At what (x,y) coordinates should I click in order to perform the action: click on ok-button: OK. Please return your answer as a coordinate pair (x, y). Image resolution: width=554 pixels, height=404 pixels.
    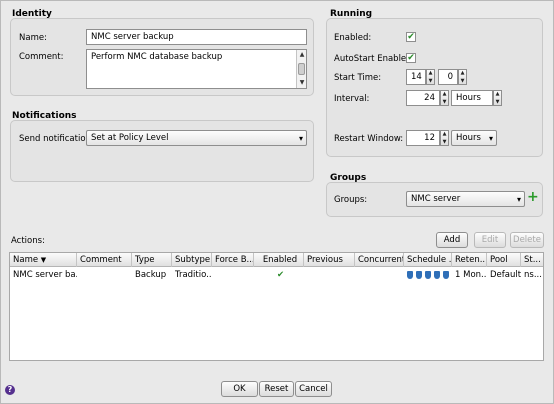
    Looking at the image, I should click on (239, 389).